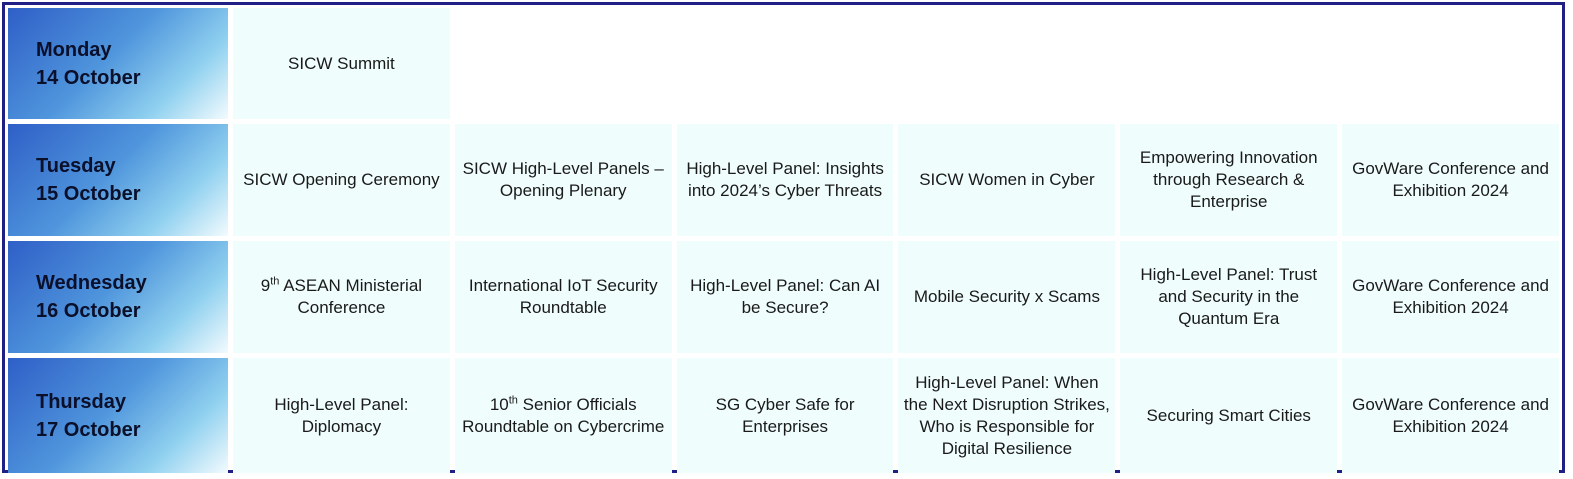 This screenshot has height=479, width=1573. Describe the element at coordinates (74, 49) in the screenshot. I see `day-name: Monday` at that location.